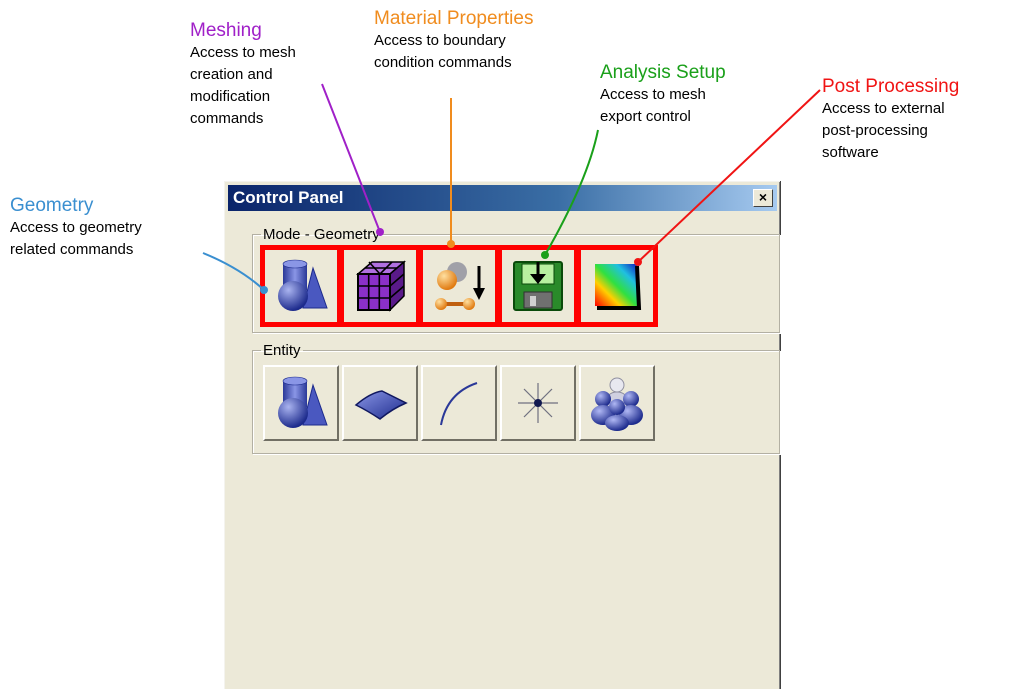 The width and height of the screenshot is (1017, 689). I want to click on window-title: Control Panel, so click(288, 197).